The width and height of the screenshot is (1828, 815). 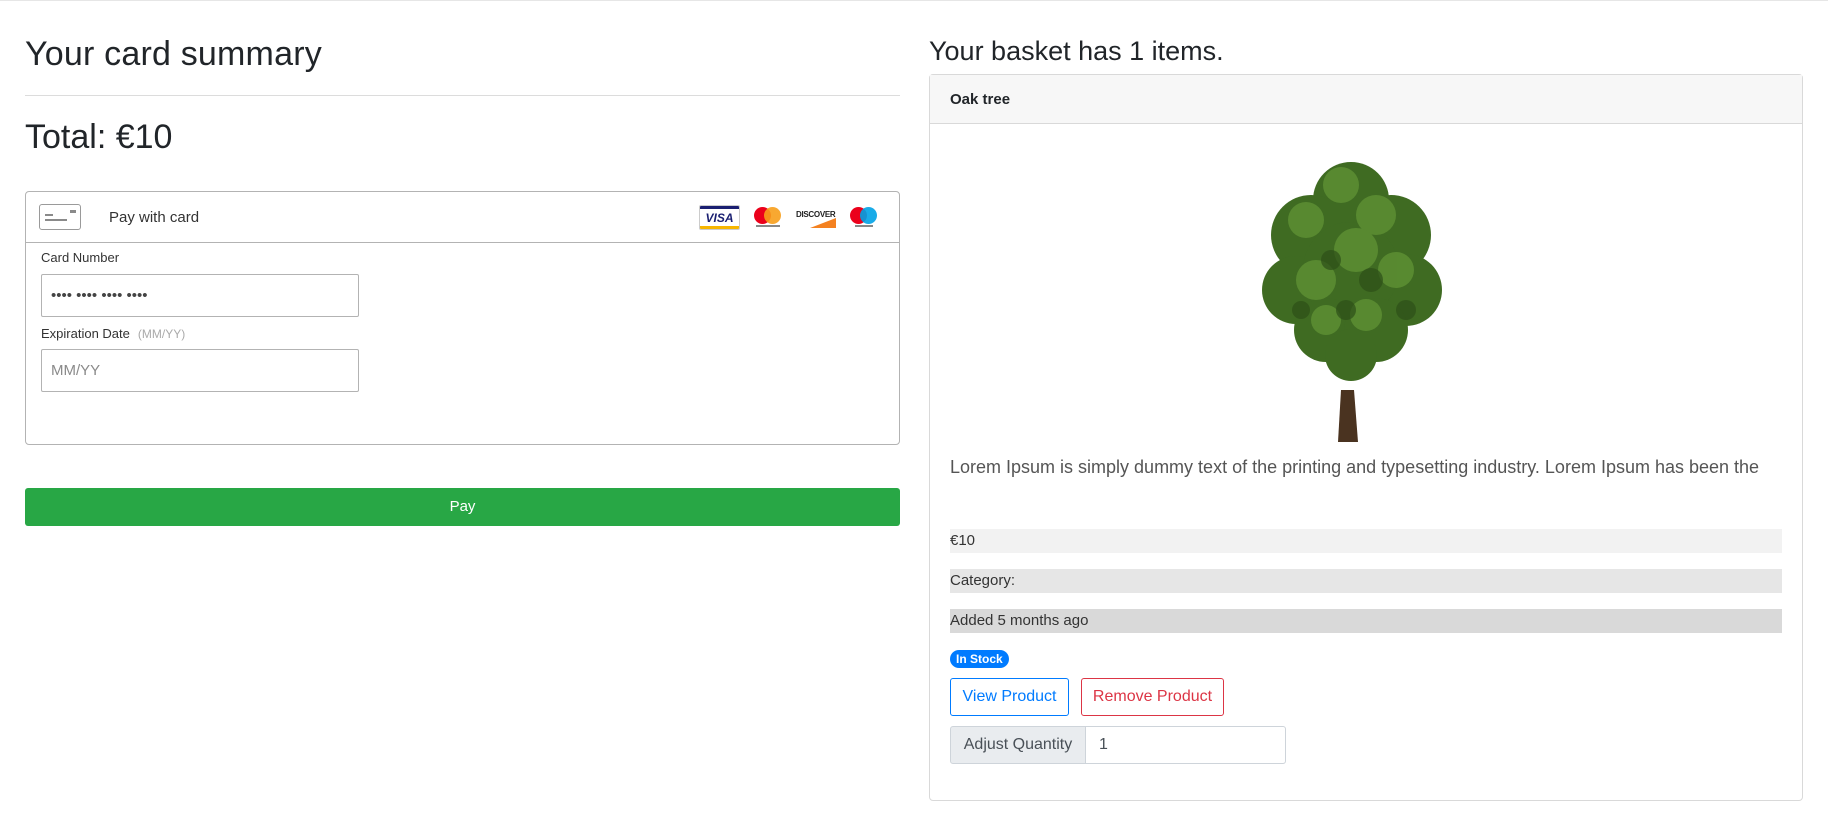 What do you see at coordinates (200, 295) in the screenshot?
I see `card-number-input: •••• •••• •••• ••••` at bounding box center [200, 295].